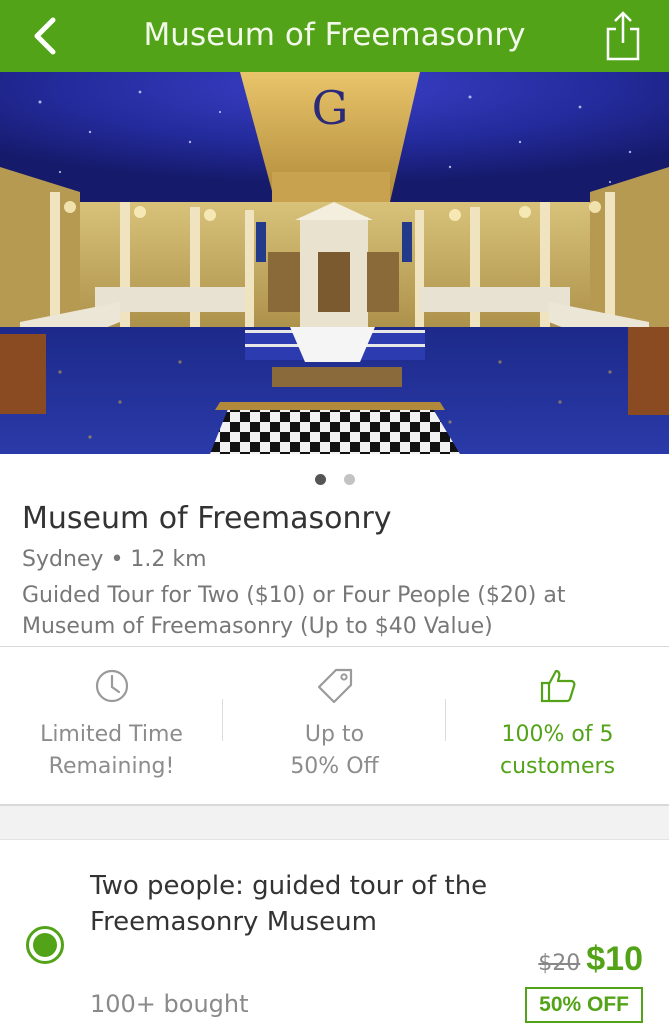  I want to click on option-prices: $20 $10, so click(590, 959).